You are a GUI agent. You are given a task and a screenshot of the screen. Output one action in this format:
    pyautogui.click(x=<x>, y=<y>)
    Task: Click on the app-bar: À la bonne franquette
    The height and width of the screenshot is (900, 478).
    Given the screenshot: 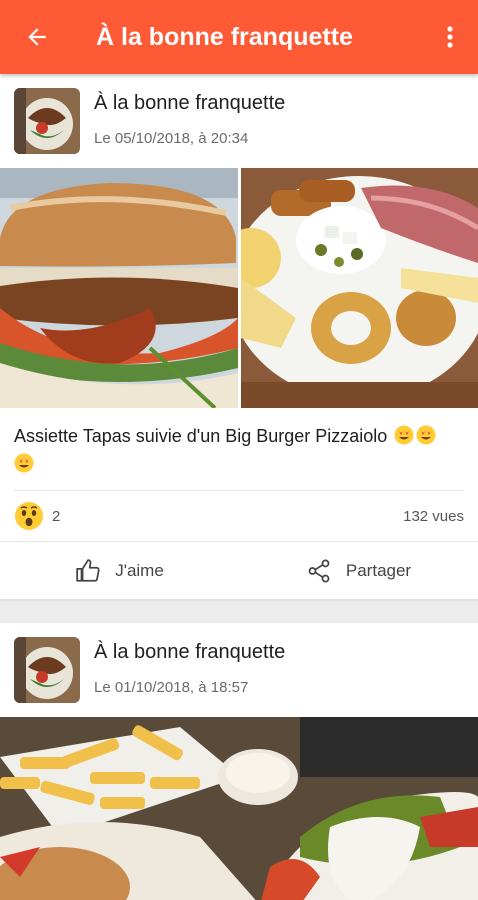 What is the action you would take?
    pyautogui.click(x=239, y=37)
    